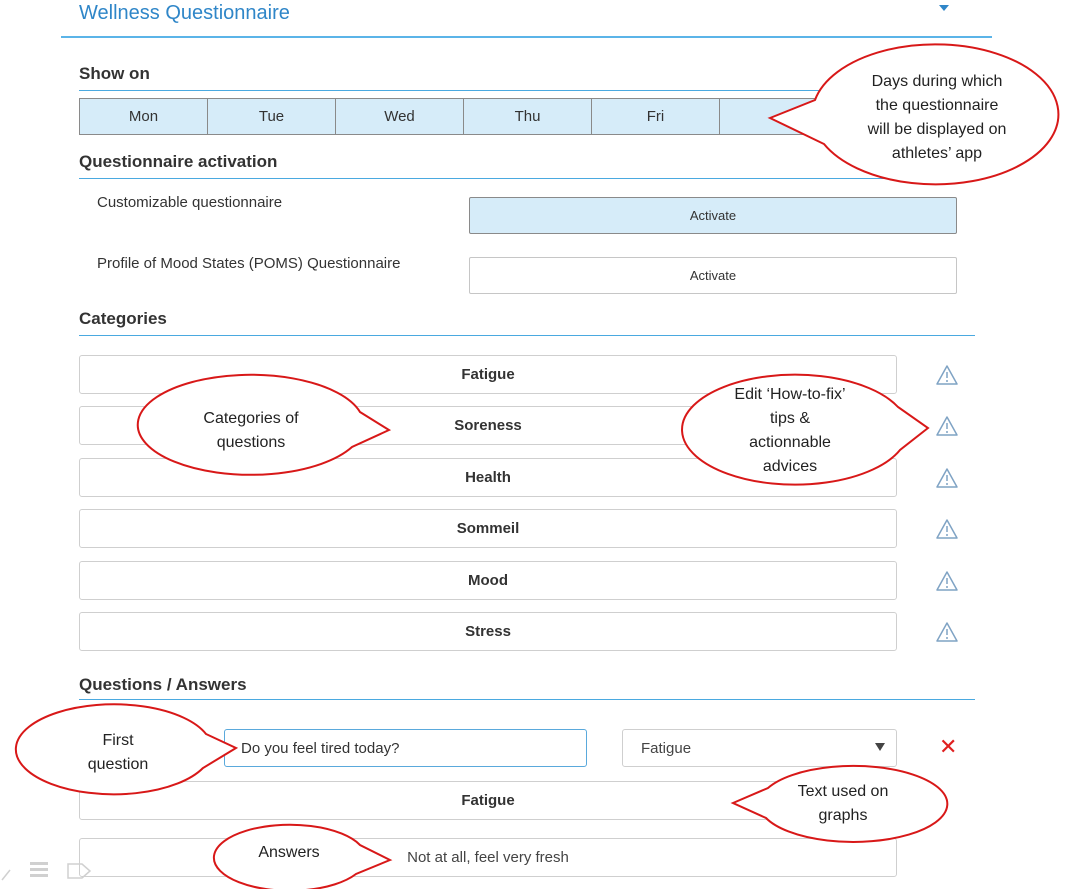  What do you see at coordinates (656, 116) in the screenshot?
I see `day-fri-button: Fri` at bounding box center [656, 116].